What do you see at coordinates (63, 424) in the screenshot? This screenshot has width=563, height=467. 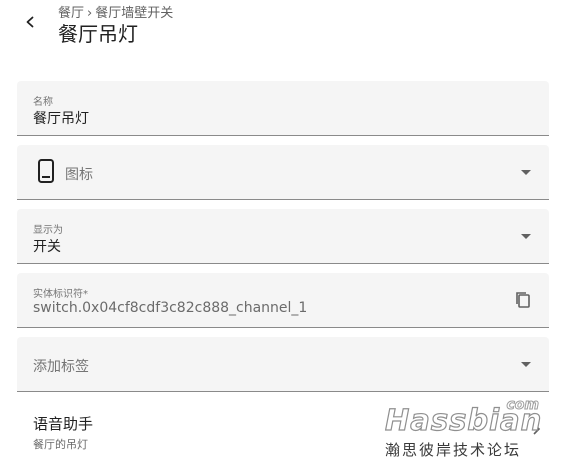 I see `voice-assistant-title: 语音助手` at bounding box center [63, 424].